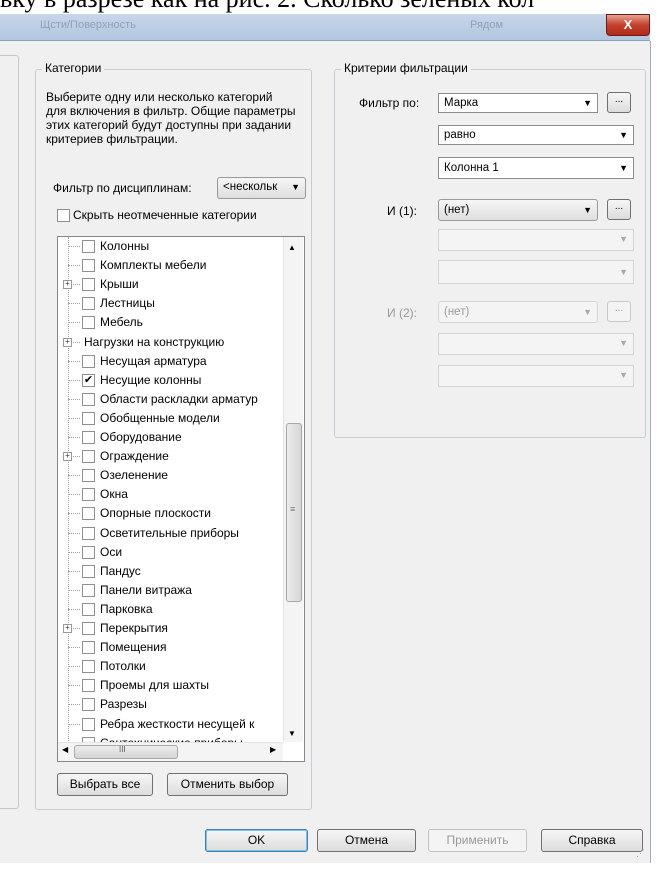 The image size is (660, 869). Describe the element at coordinates (171, 724) in the screenshot. I see `tree-item: Ребра жесткости несущей к` at that location.